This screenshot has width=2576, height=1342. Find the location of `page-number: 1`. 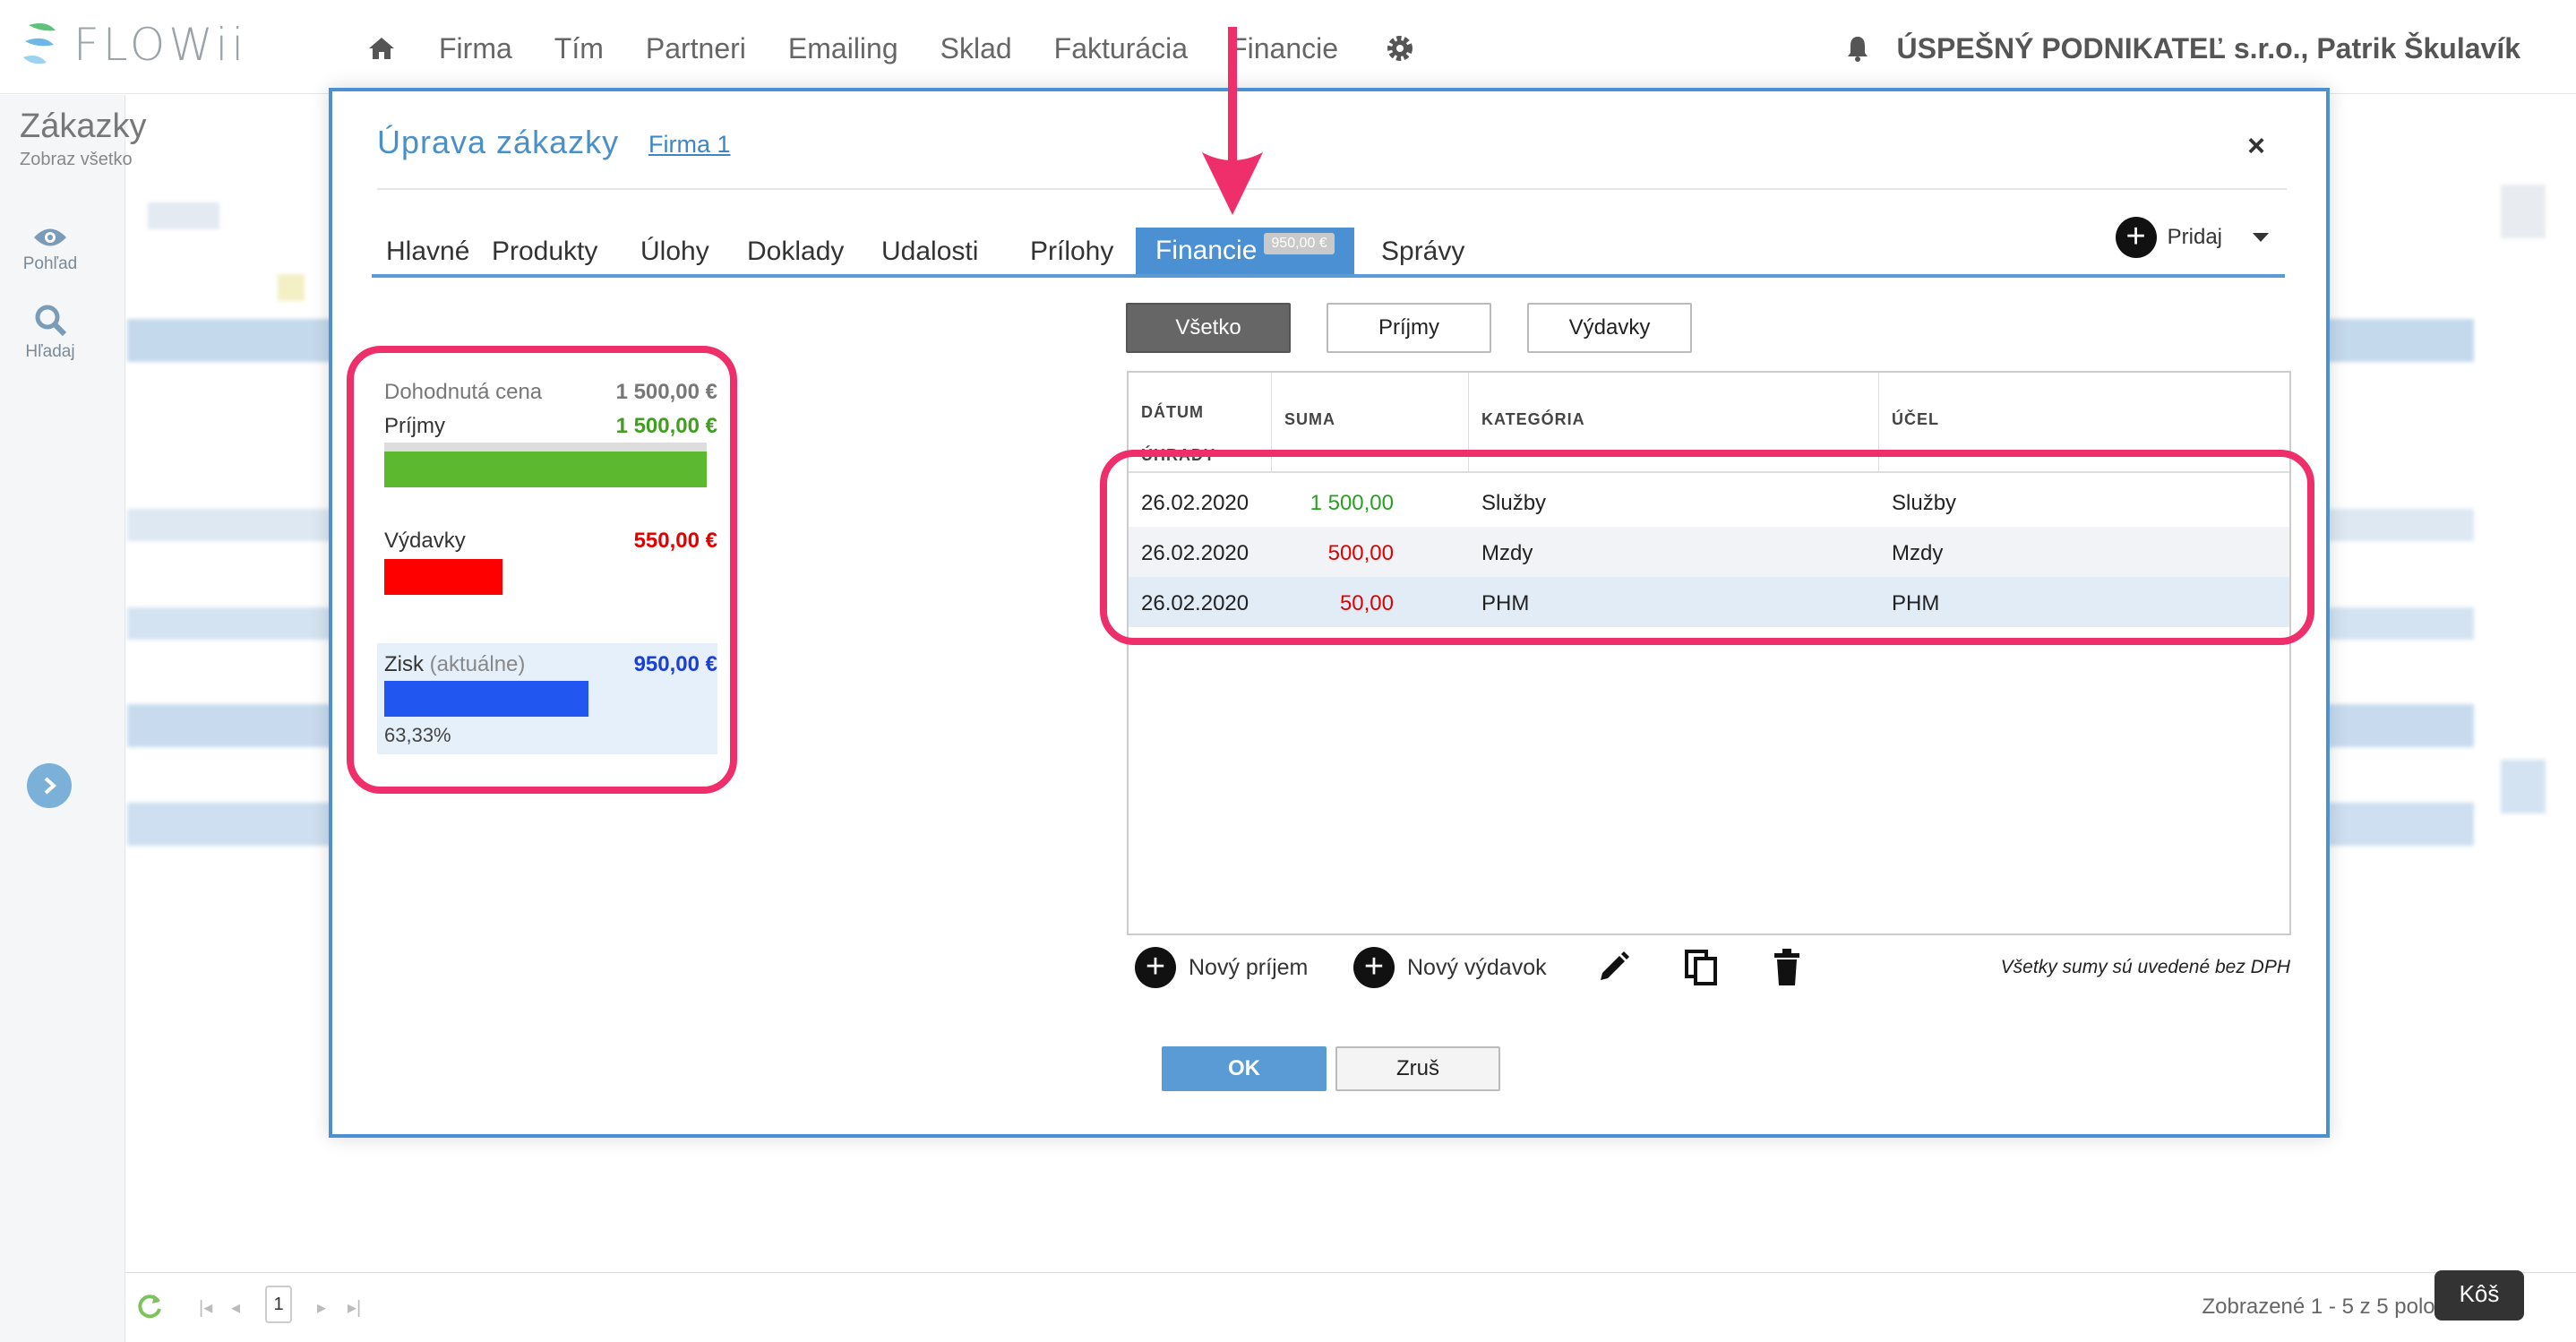

page-number: 1 is located at coordinates (278, 1304).